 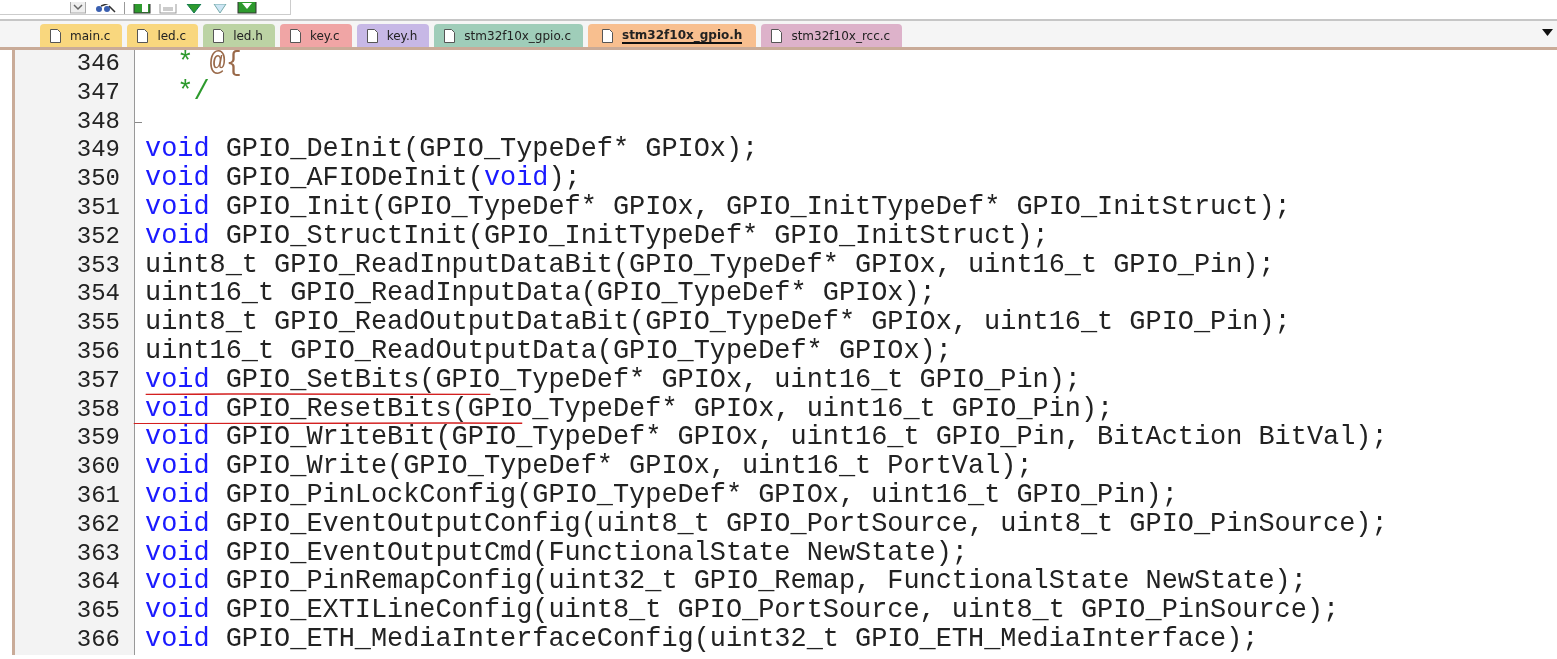 I want to click on code-line: uint8_t GPIO_ReadInputDataBit(GPIO_TypeDef* GPIOx, uint16_t GPIO_Pin);, so click(x=709, y=264).